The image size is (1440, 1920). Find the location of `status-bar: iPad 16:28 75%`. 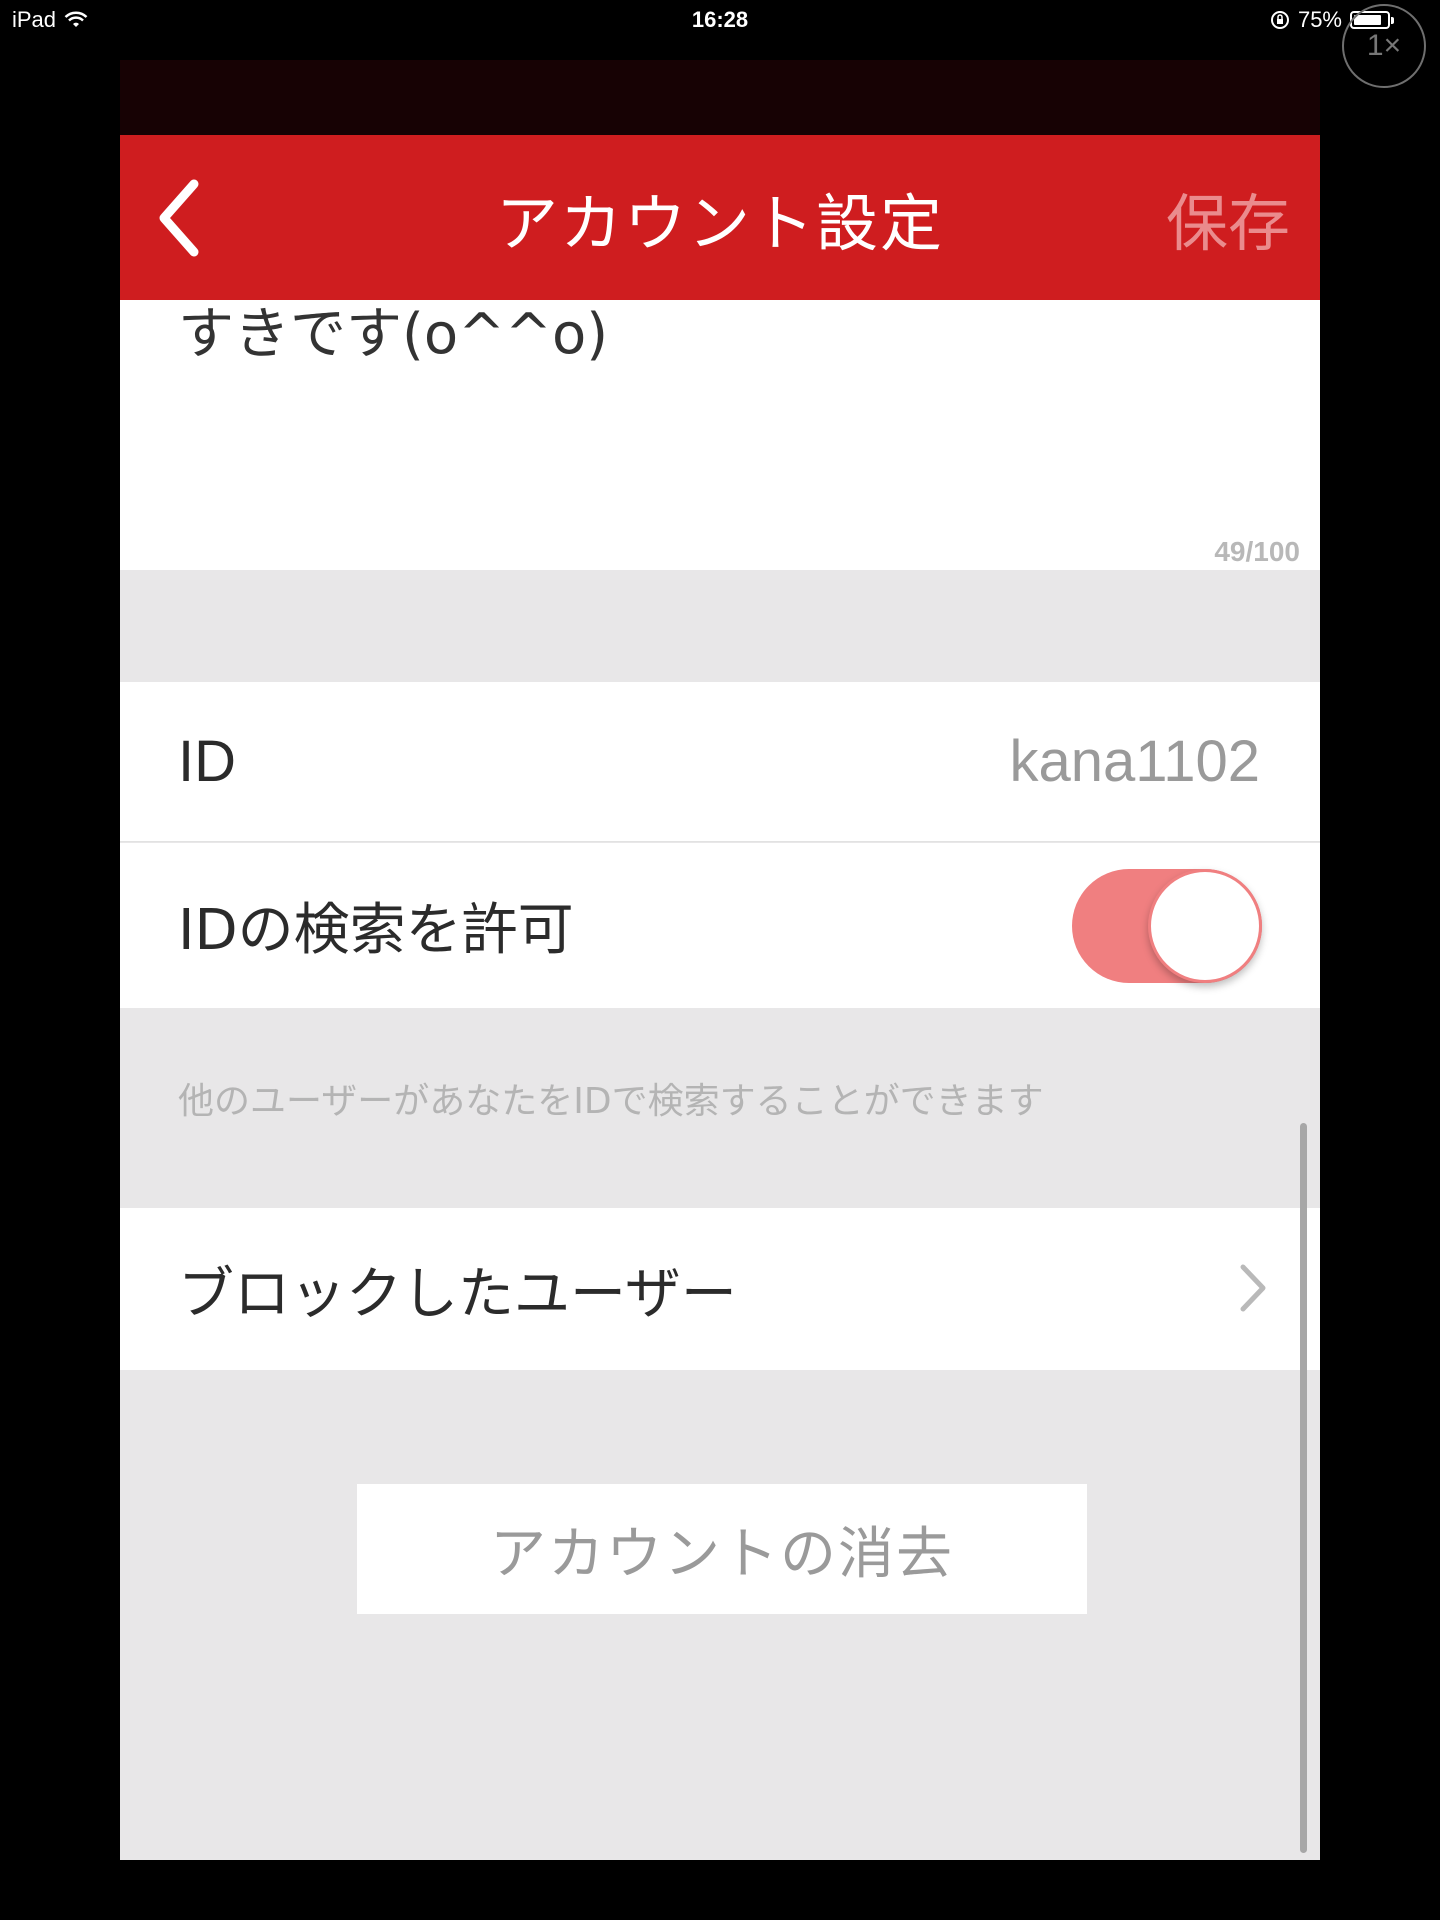

status-bar: iPad 16:28 75% is located at coordinates (720, 20).